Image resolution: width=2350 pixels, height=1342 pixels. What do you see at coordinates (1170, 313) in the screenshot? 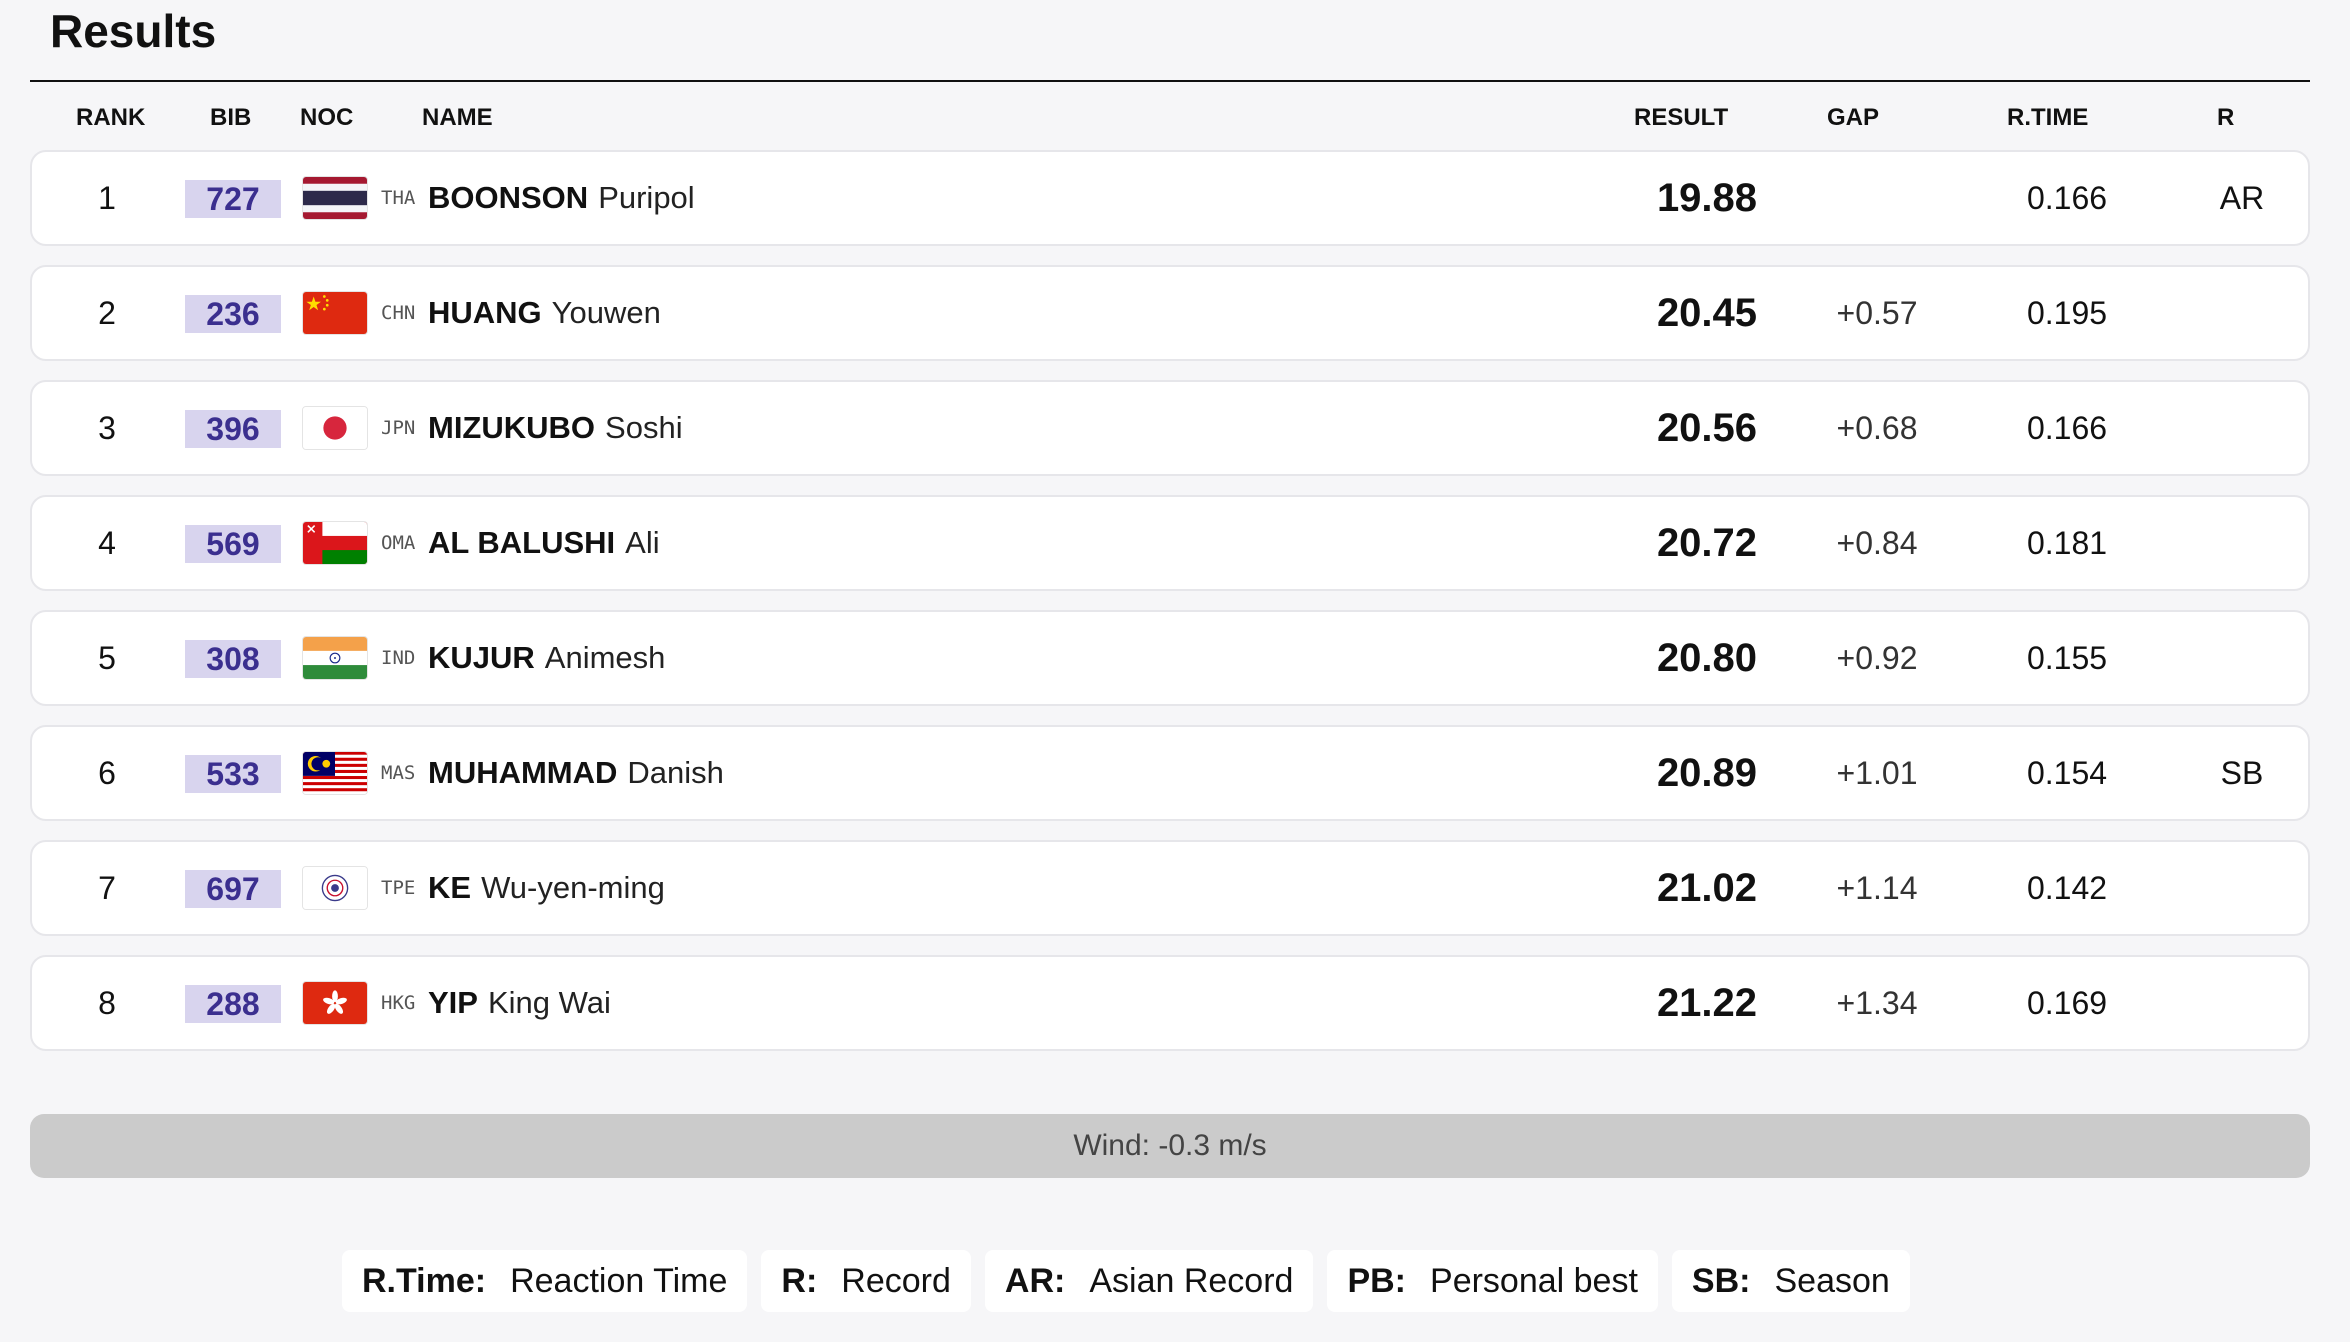
I see `table-row: 2 236 CHN HUANG Youwen 20.45 +0.57 0.195` at bounding box center [1170, 313].